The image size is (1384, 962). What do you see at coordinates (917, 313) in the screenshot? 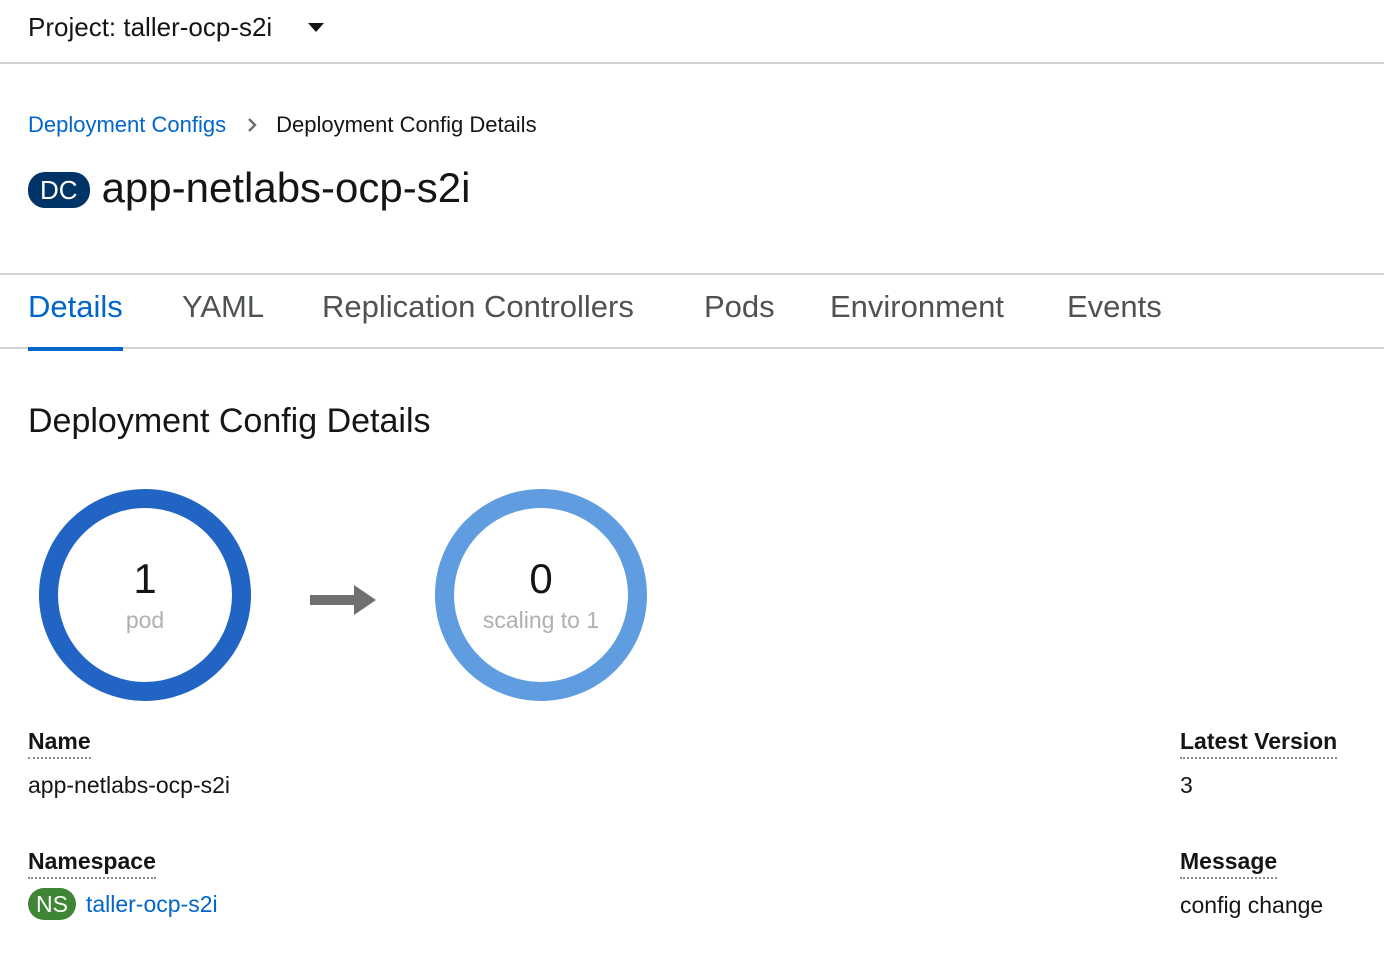
I see `tab-environment: Environment` at bounding box center [917, 313].